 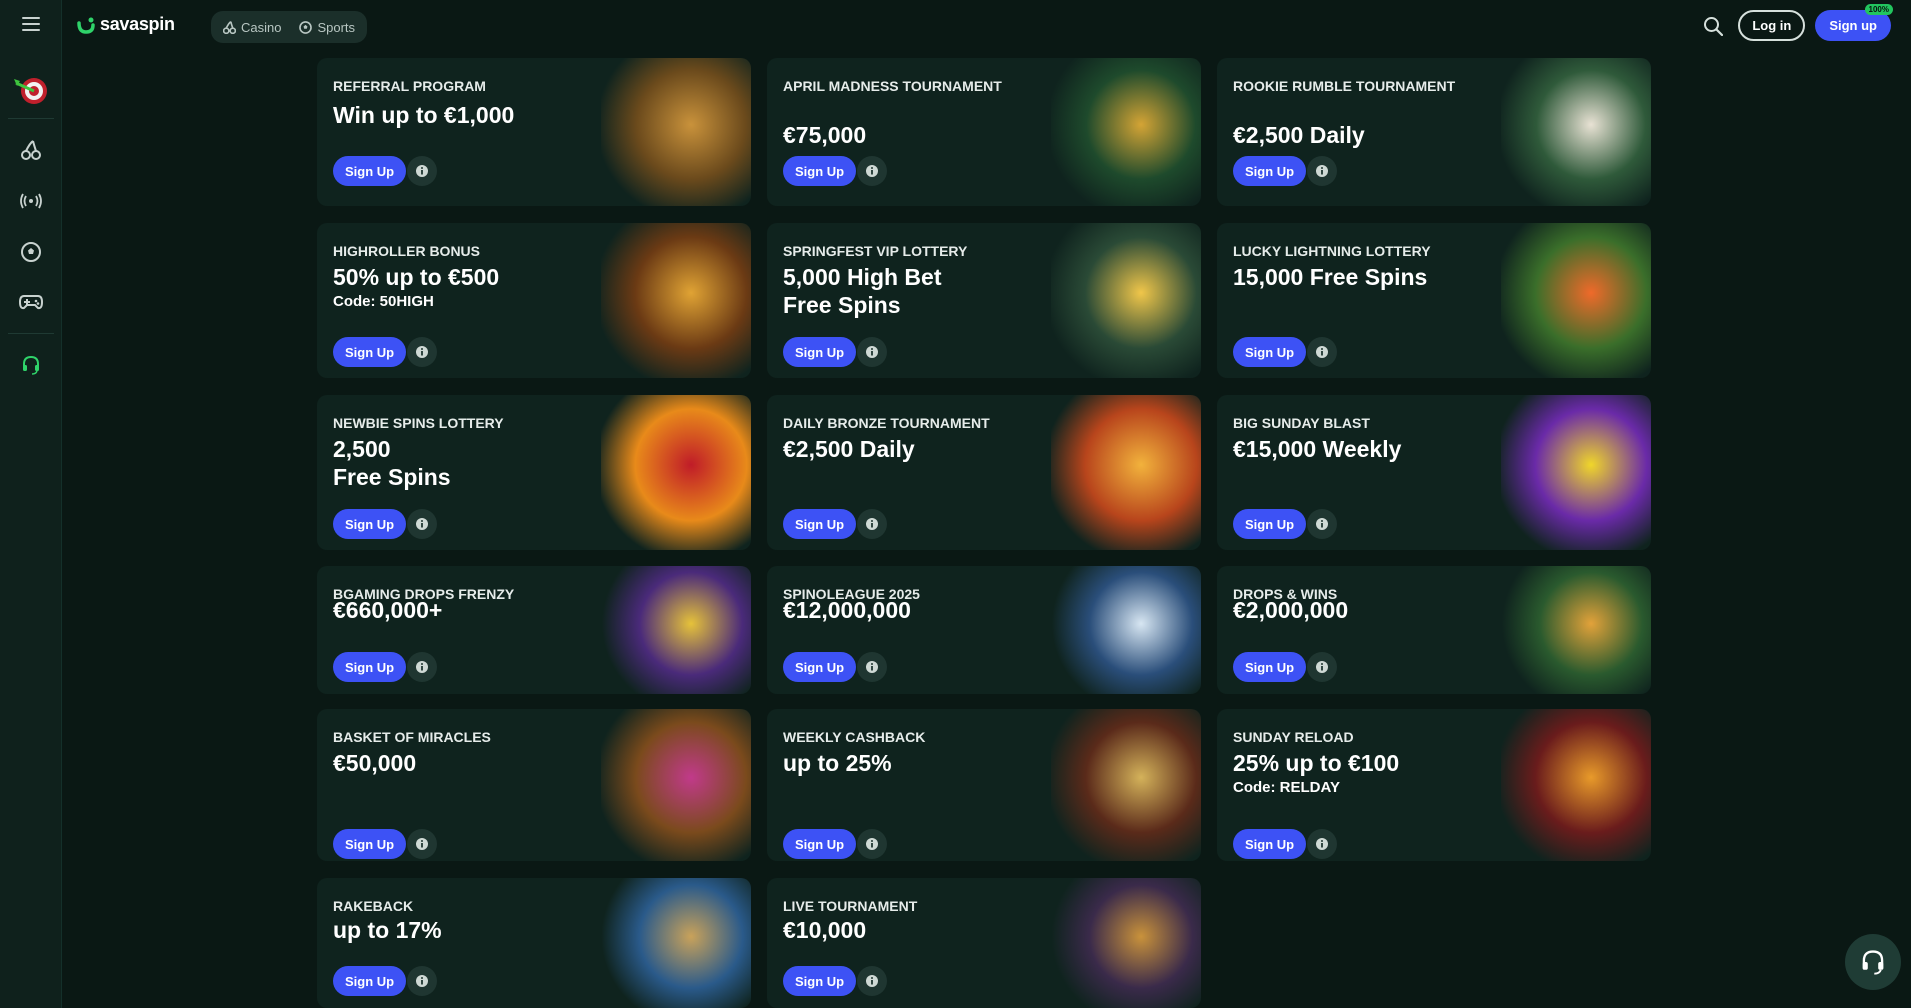 I want to click on support-chat-button, so click(x=1873, y=962).